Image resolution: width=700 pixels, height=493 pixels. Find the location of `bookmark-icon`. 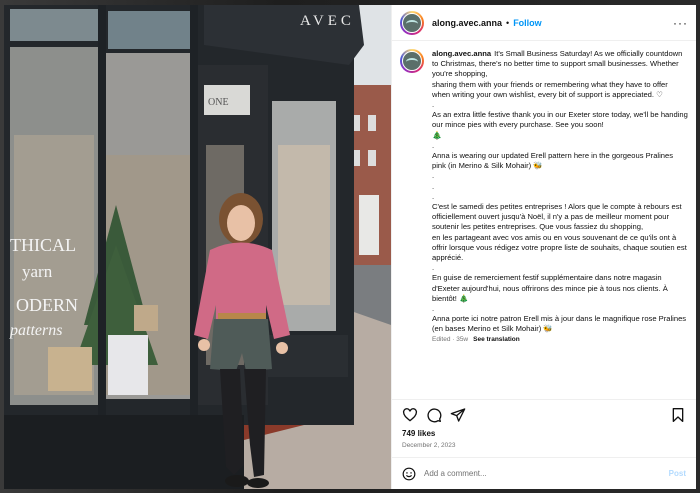

bookmark-icon is located at coordinates (678, 415).